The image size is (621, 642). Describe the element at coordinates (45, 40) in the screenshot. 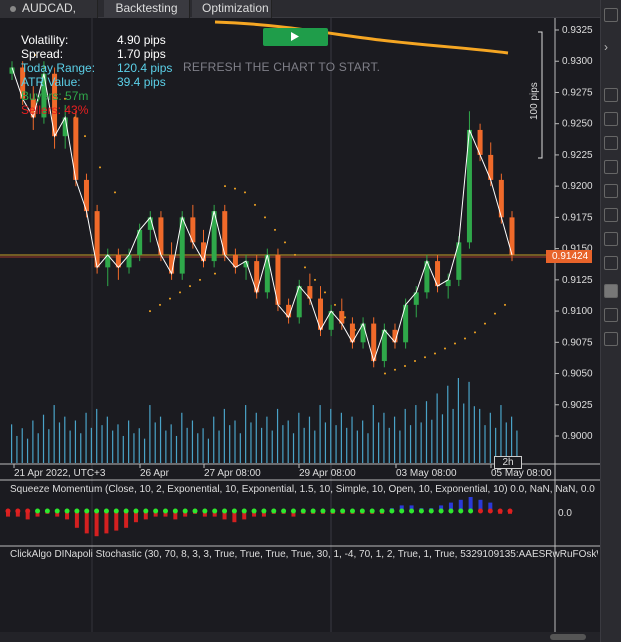

I see `volatility-label: Volatility:` at that location.